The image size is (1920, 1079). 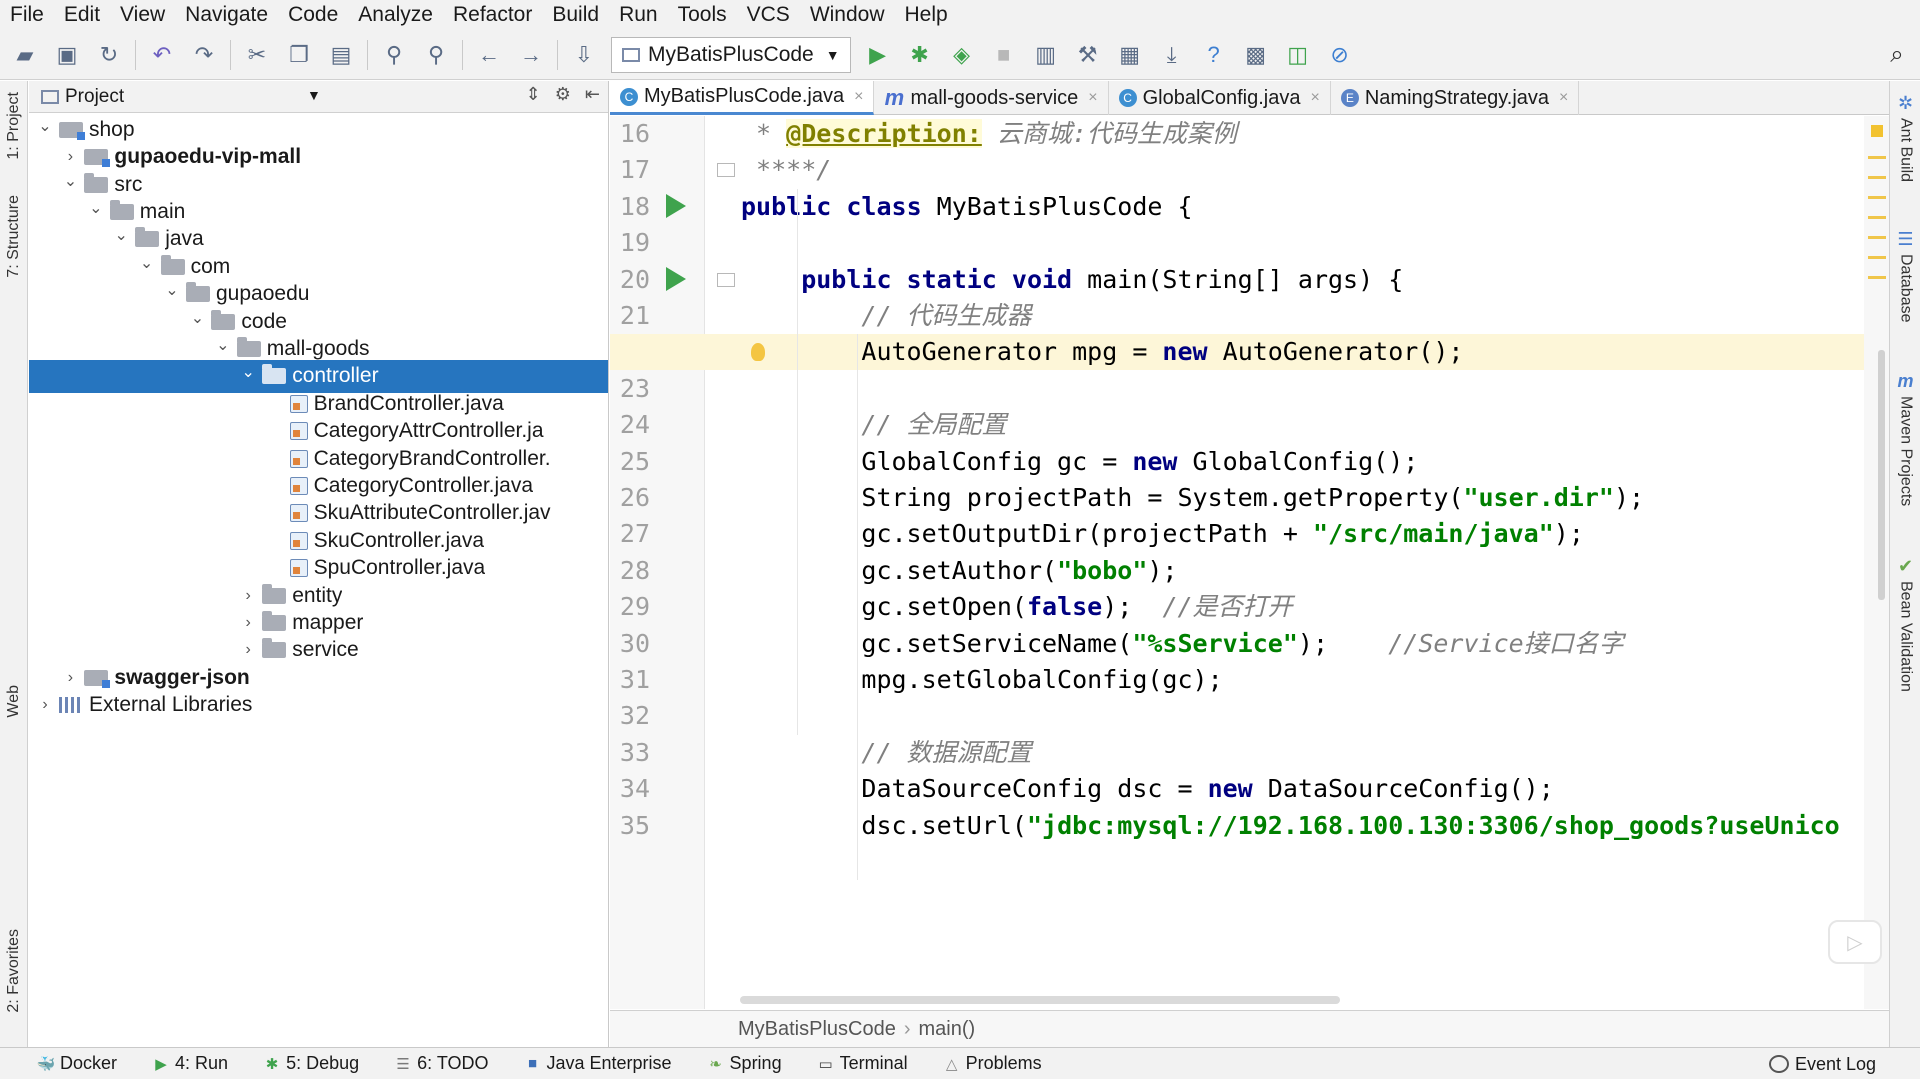 What do you see at coordinates (1088, 55) in the screenshot?
I see `project-structure-icon: ⚒` at bounding box center [1088, 55].